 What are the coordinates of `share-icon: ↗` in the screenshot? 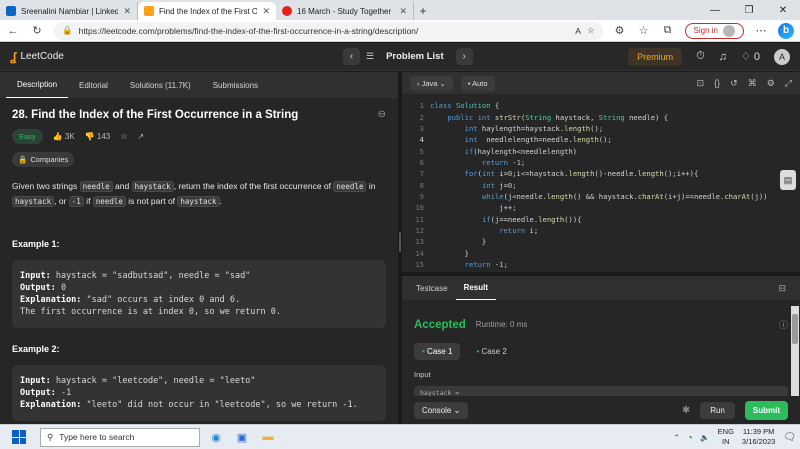 It's located at (140, 136).